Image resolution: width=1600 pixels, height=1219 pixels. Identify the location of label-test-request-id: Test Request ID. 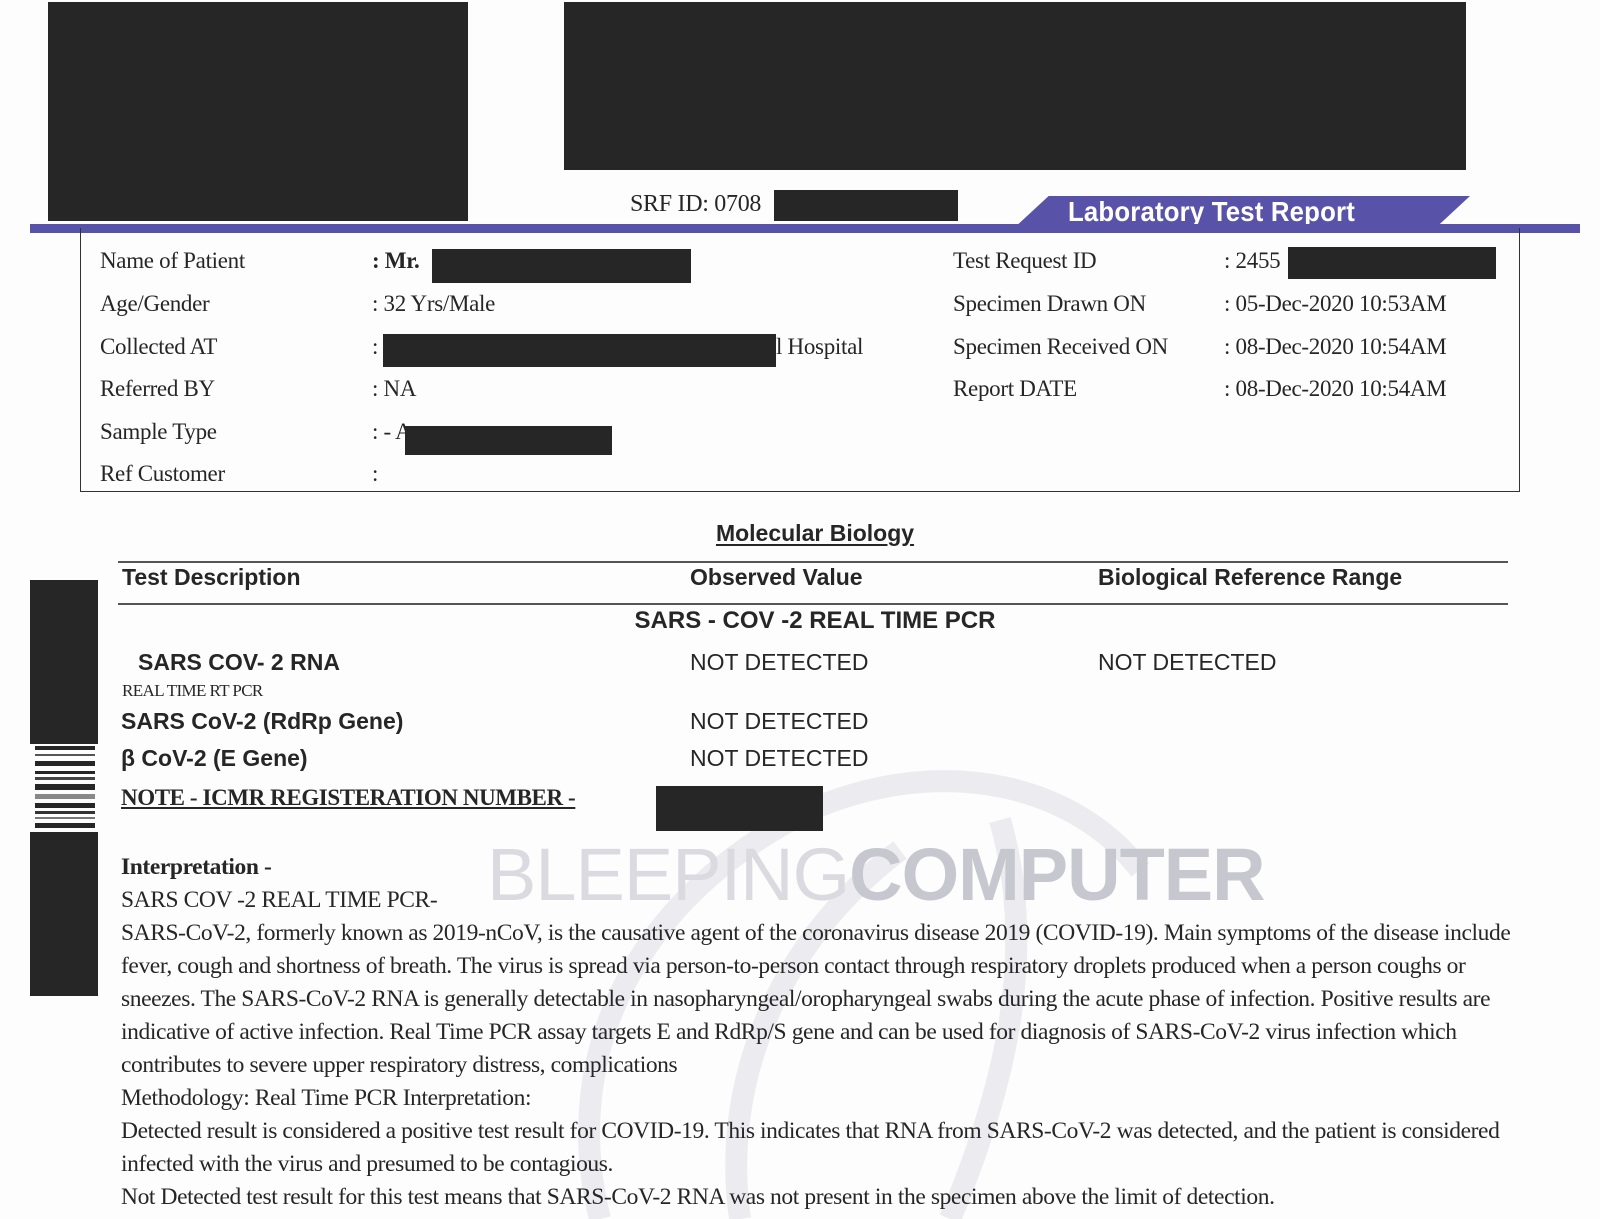
(1025, 260).